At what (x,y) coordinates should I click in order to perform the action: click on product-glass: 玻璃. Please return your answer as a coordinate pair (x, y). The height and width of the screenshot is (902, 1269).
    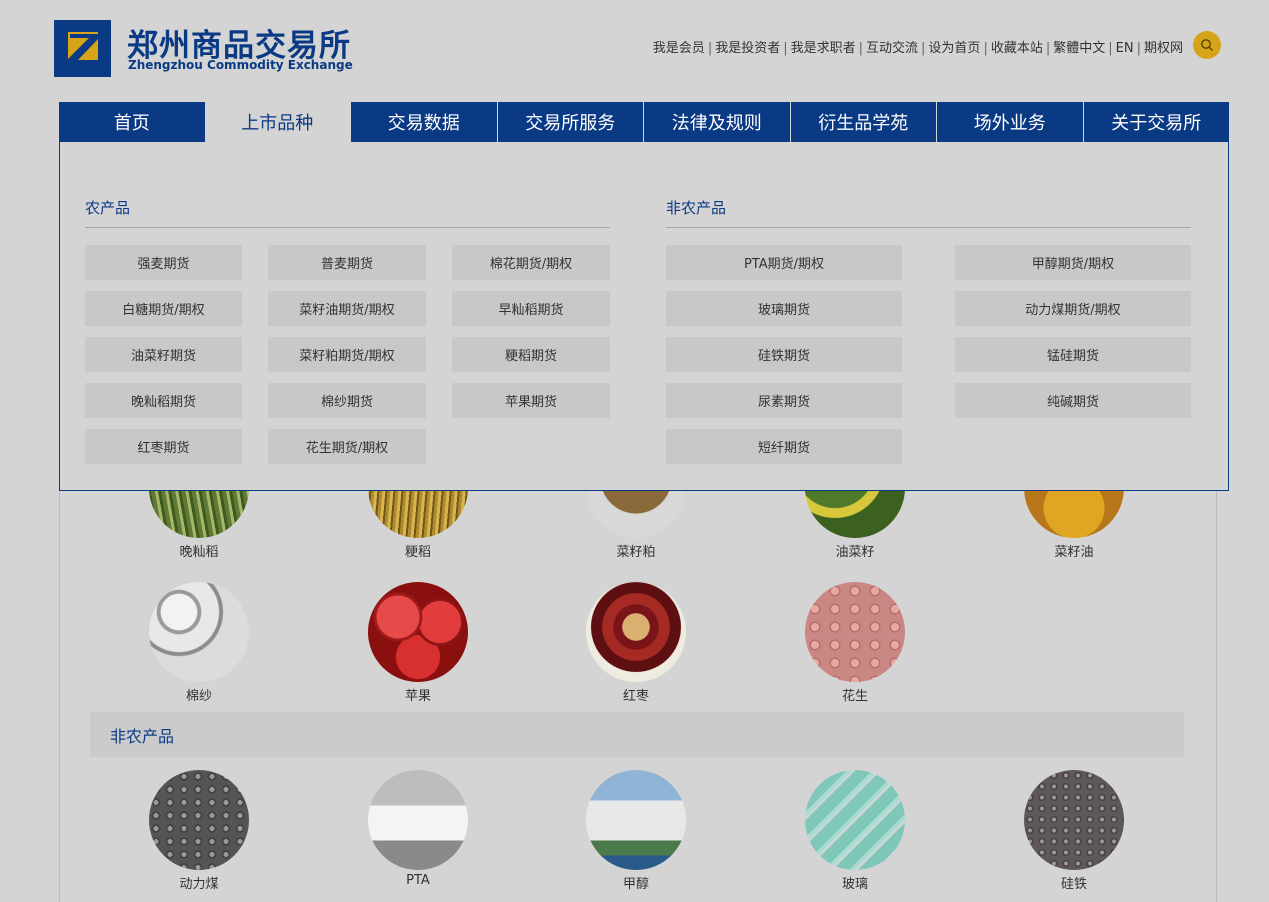
    Looking at the image, I should click on (855, 831).